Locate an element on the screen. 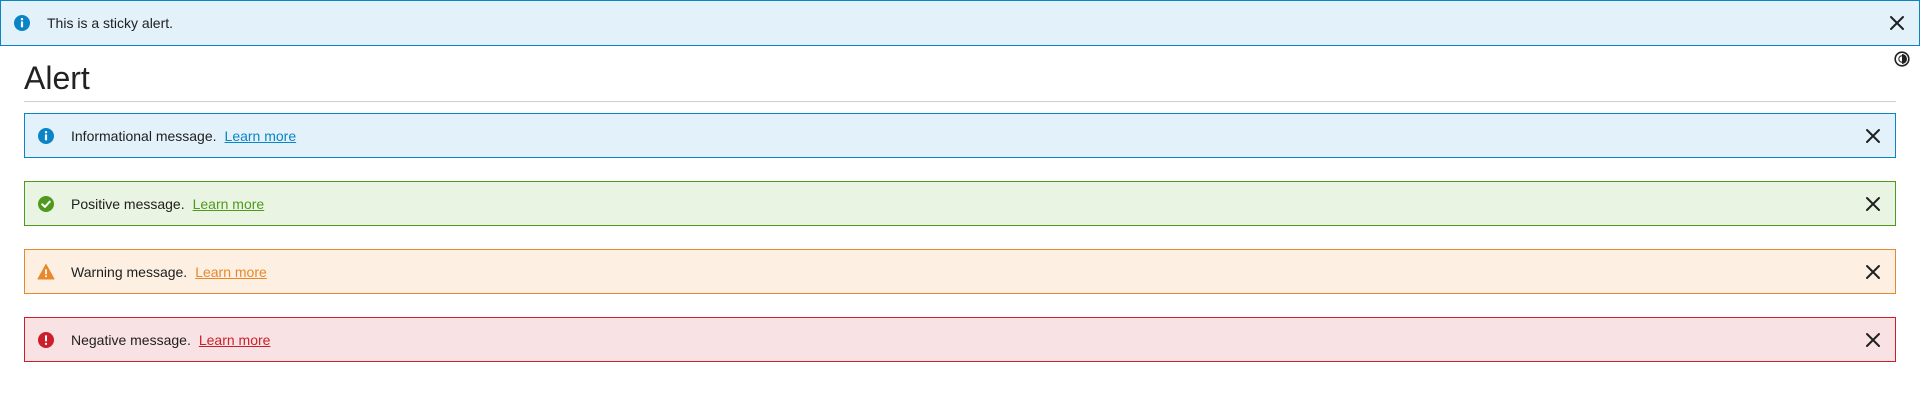  alert-negative: Negative message. Learn more is located at coordinates (960, 339).